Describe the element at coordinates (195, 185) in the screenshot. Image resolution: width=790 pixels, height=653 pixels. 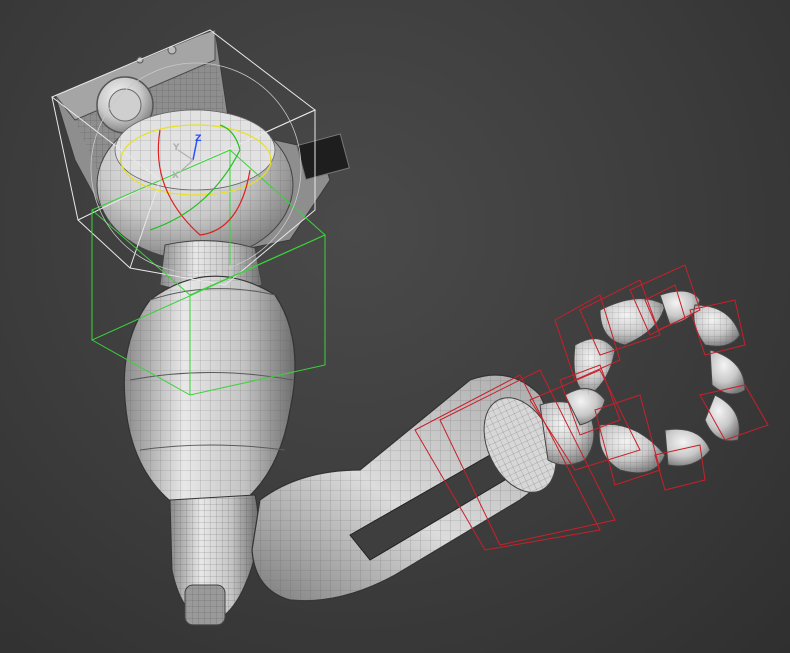
I see `shoulder-joint` at that location.